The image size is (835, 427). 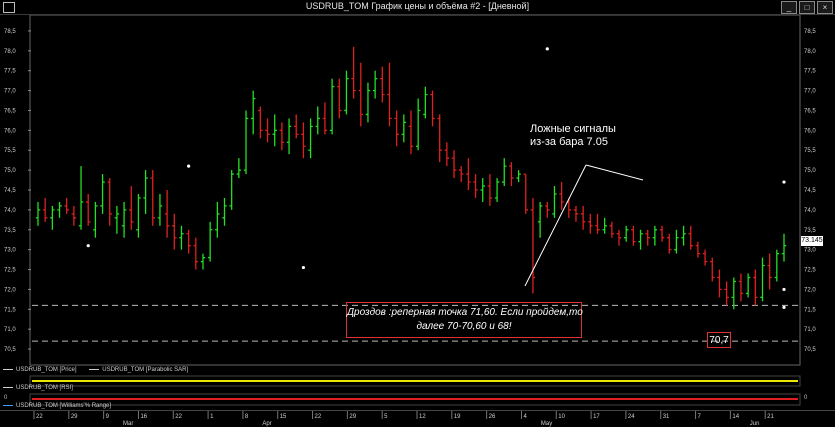 I want to click on y-tick-label-left: 75,5, so click(x=10, y=151).